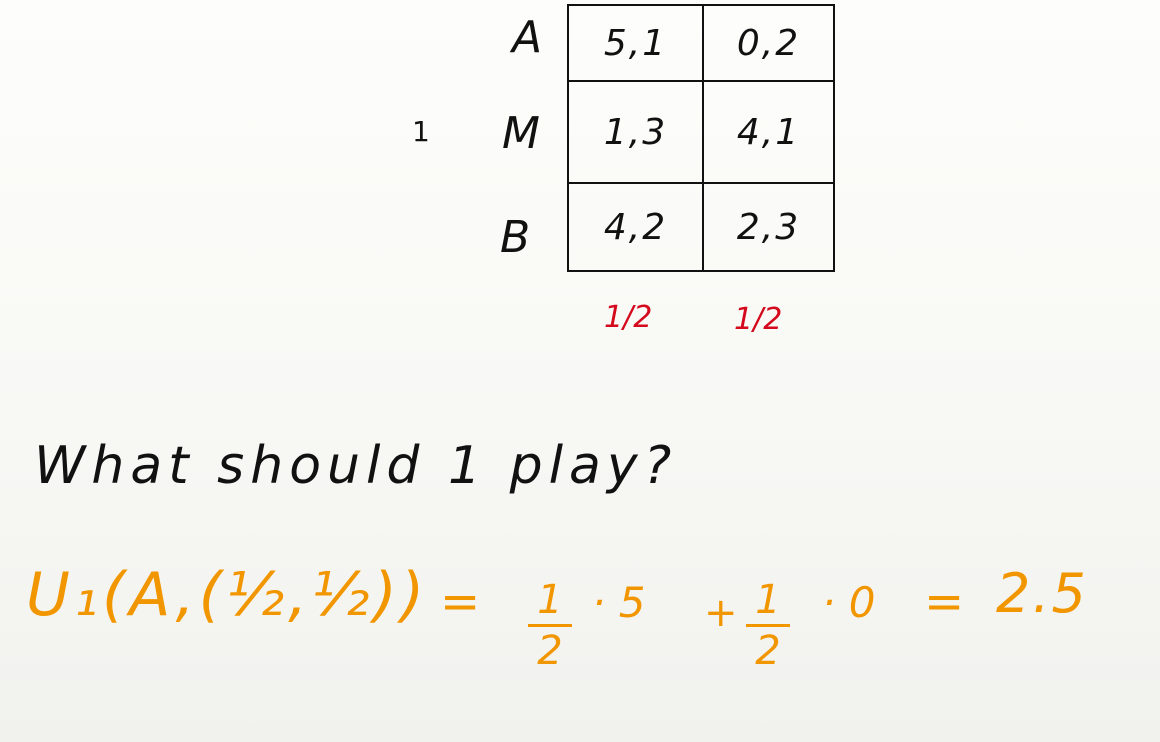  Describe the element at coordinates (849, 602) in the screenshot. I see `term-2-multiplier: · 0` at that location.